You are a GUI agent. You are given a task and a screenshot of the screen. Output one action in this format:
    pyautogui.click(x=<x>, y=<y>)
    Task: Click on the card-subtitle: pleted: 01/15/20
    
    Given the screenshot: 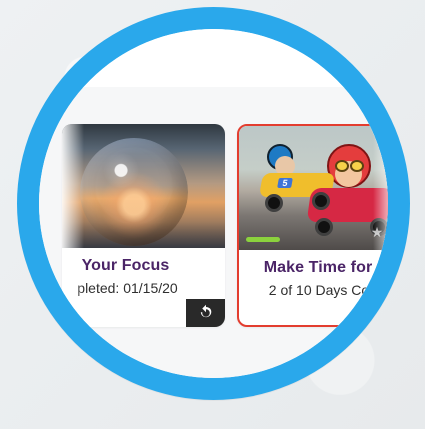 What is the action you would take?
    pyautogui.click(x=127, y=288)
    